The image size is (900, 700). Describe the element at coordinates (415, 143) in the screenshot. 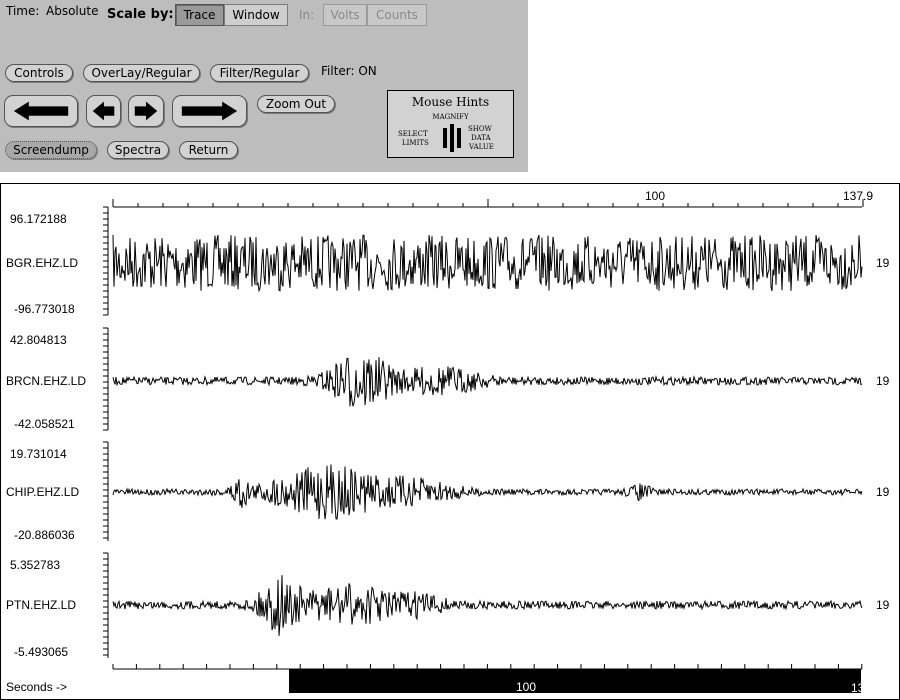

I see `hint-limits: LIMITS` at that location.